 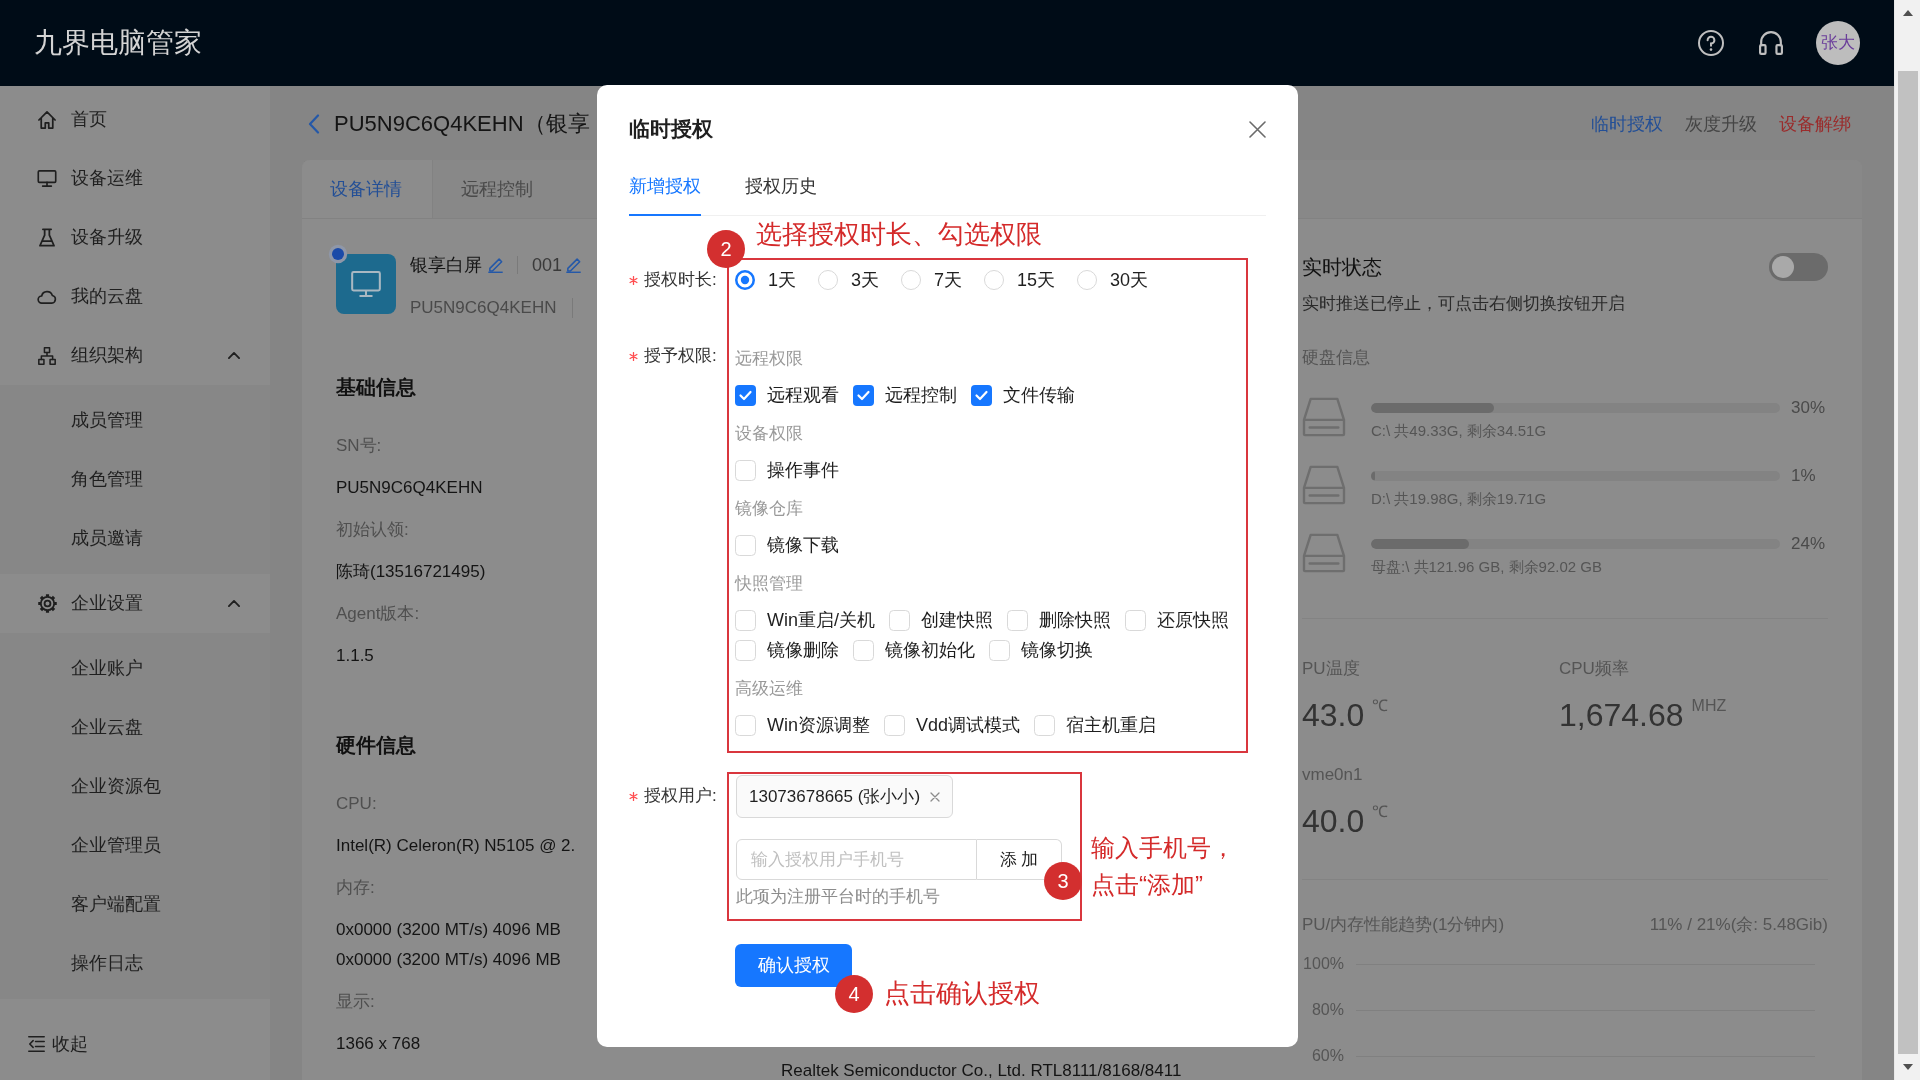 I want to click on device-name: 银享白屏, so click(x=446, y=265).